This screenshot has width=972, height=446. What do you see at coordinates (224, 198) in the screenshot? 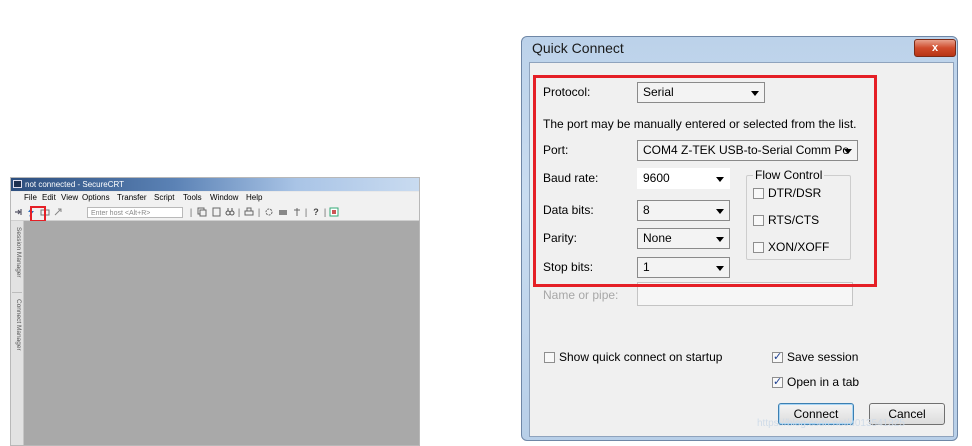
I see `menu-window: Window` at bounding box center [224, 198].